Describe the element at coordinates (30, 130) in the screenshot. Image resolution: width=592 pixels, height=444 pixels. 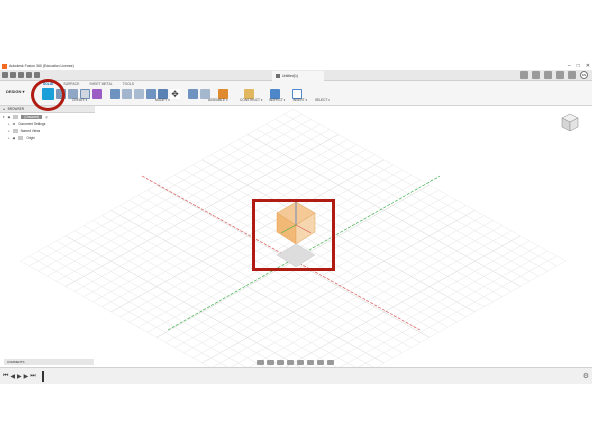
I see `browser-item-label: Named Views` at that location.